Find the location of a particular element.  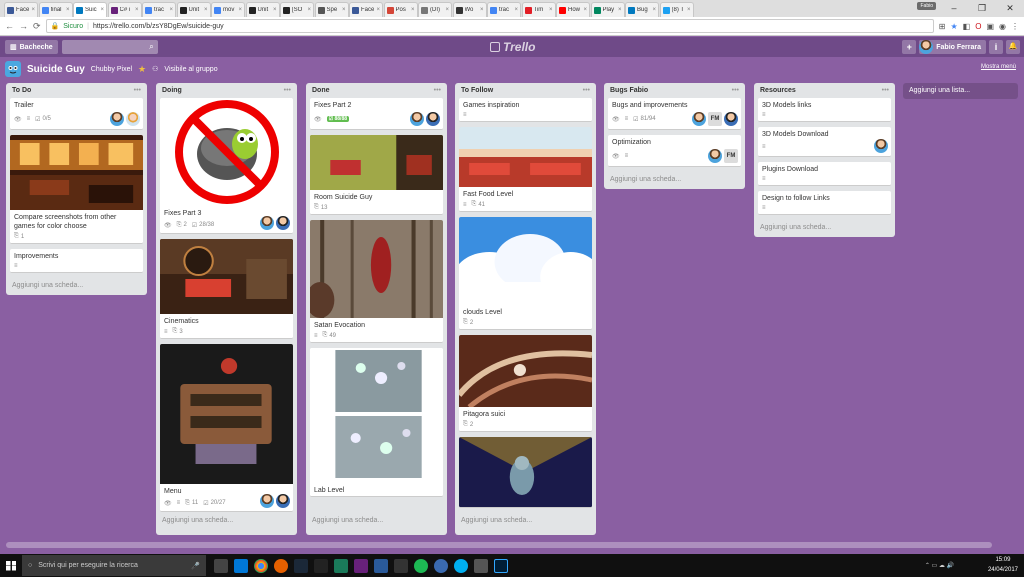

list-title: Resources is located at coordinates (778, 90).